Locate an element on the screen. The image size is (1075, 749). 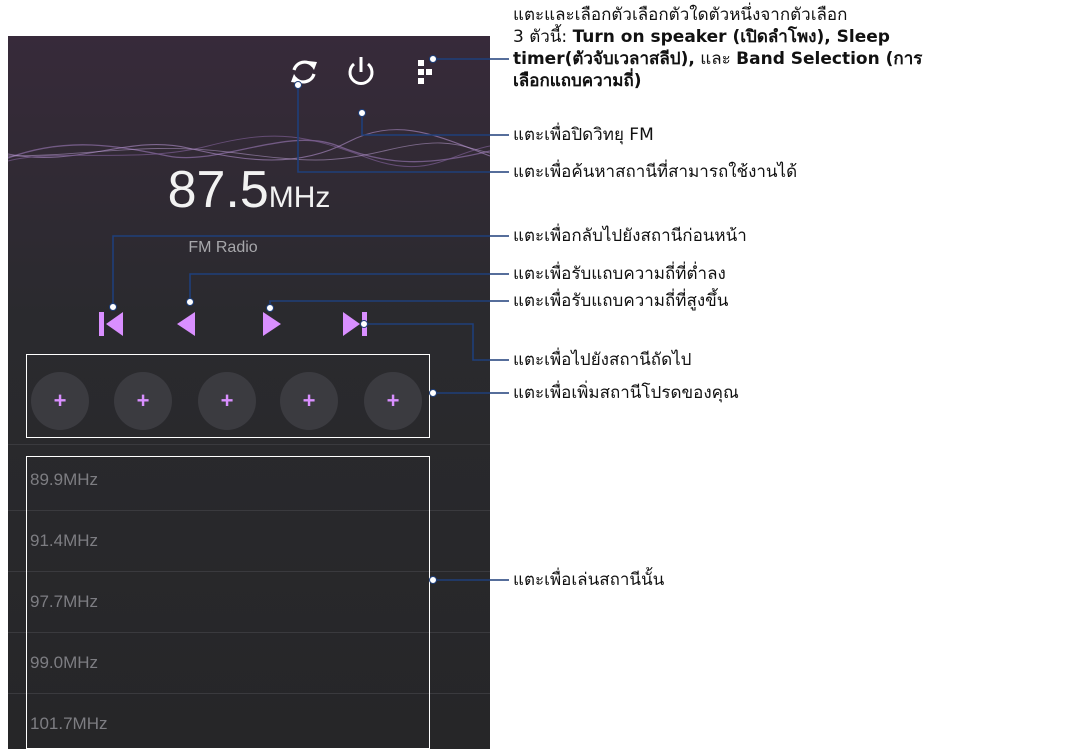
frequency-unit: MHz is located at coordinates (299, 197).